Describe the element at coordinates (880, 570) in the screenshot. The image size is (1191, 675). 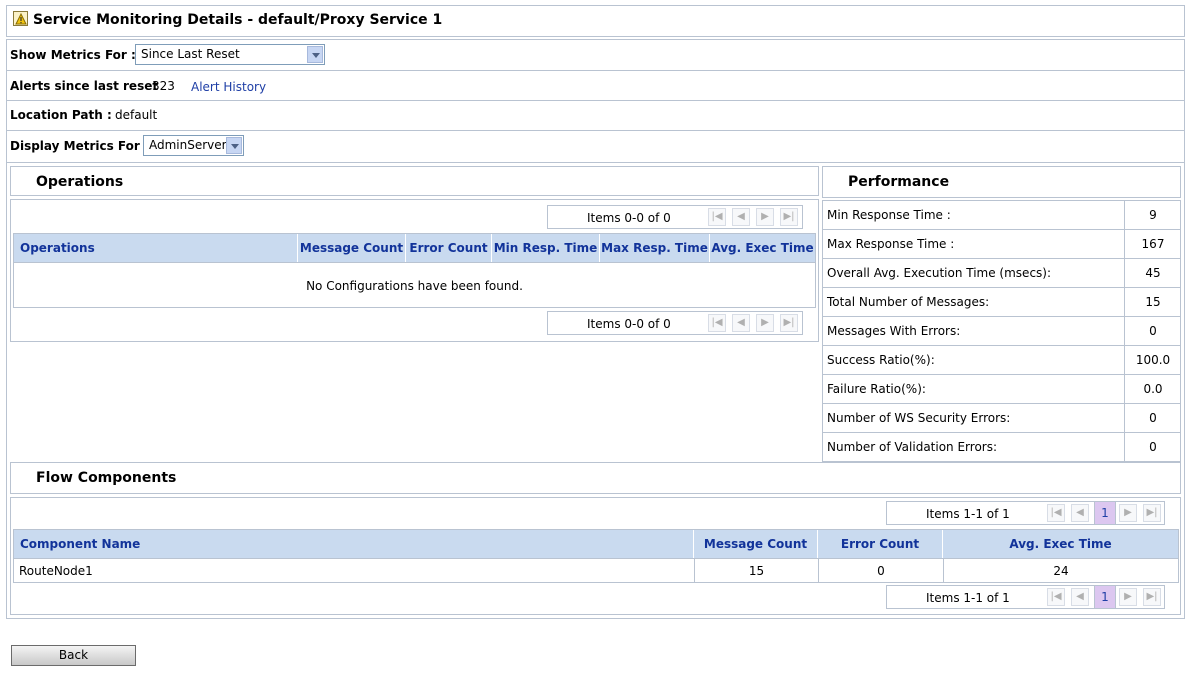
I see `error-count: 0` at that location.